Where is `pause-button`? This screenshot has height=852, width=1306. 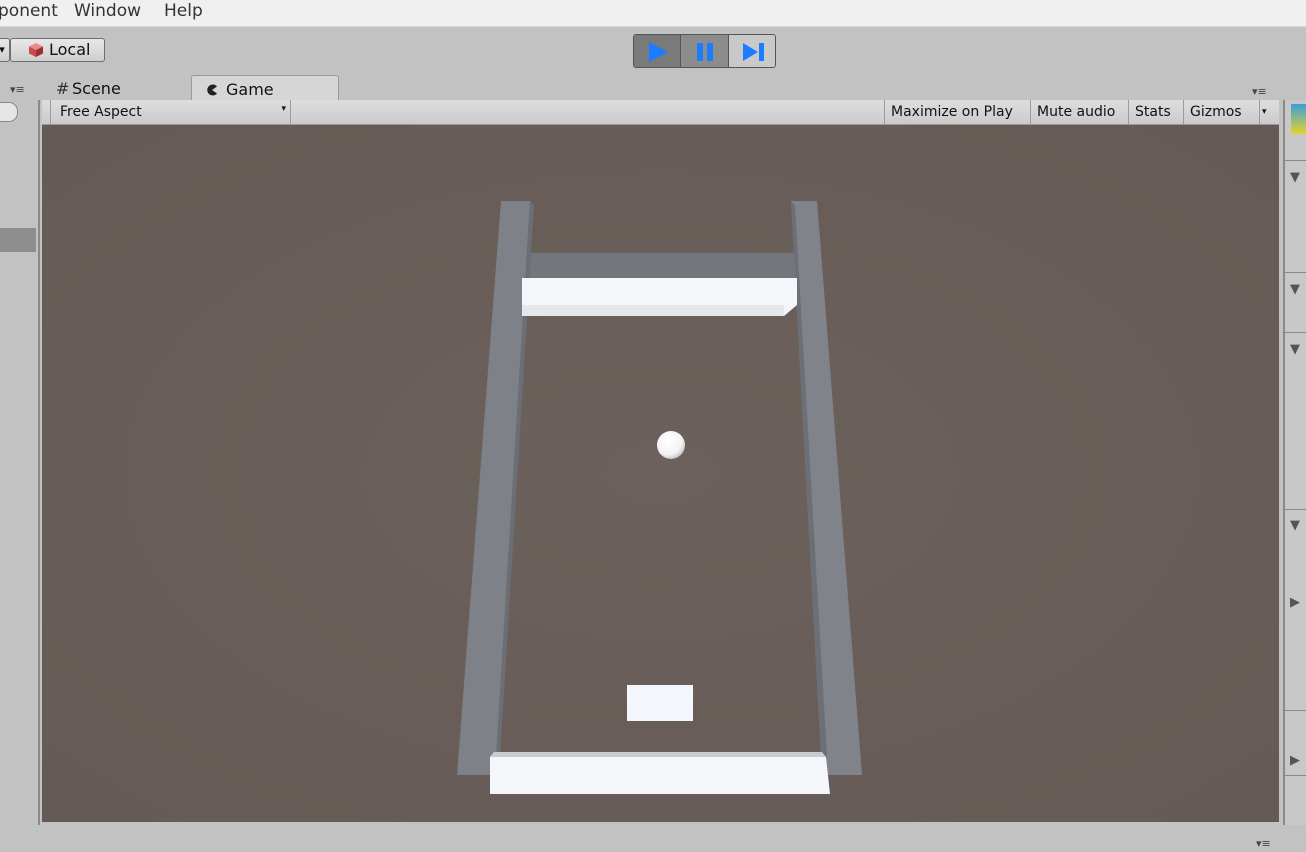
pause-button is located at coordinates (705, 51).